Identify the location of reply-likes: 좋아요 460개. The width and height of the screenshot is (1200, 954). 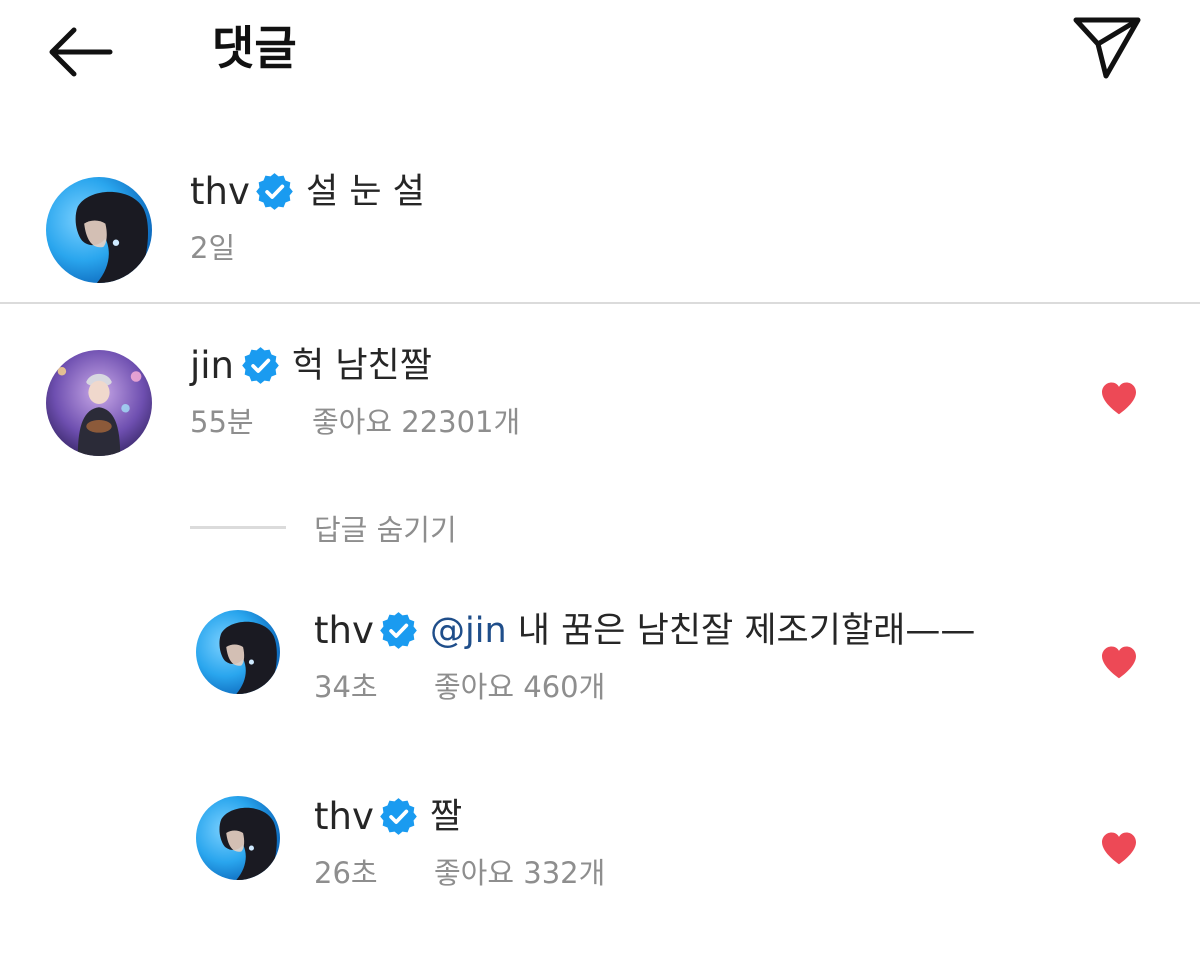
(519, 687).